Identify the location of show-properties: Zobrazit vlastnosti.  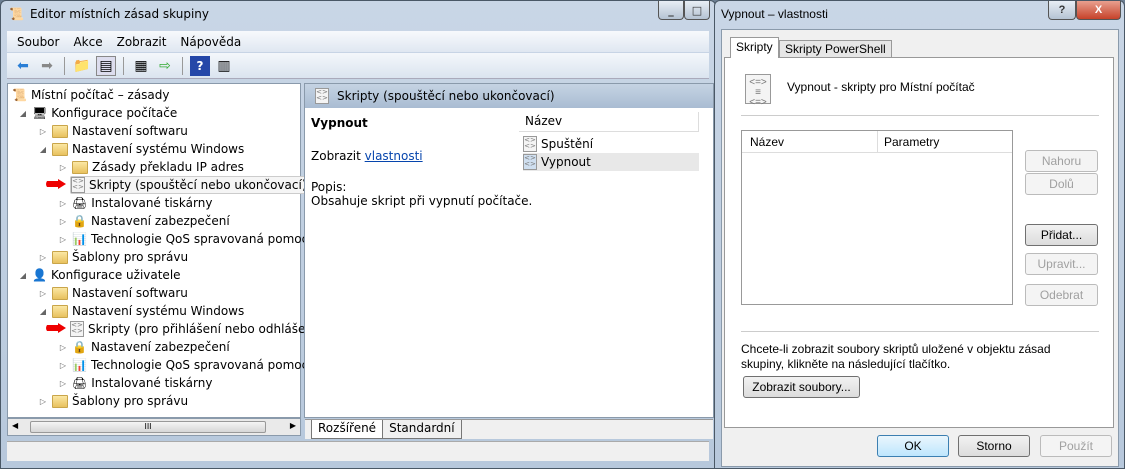
(367, 156).